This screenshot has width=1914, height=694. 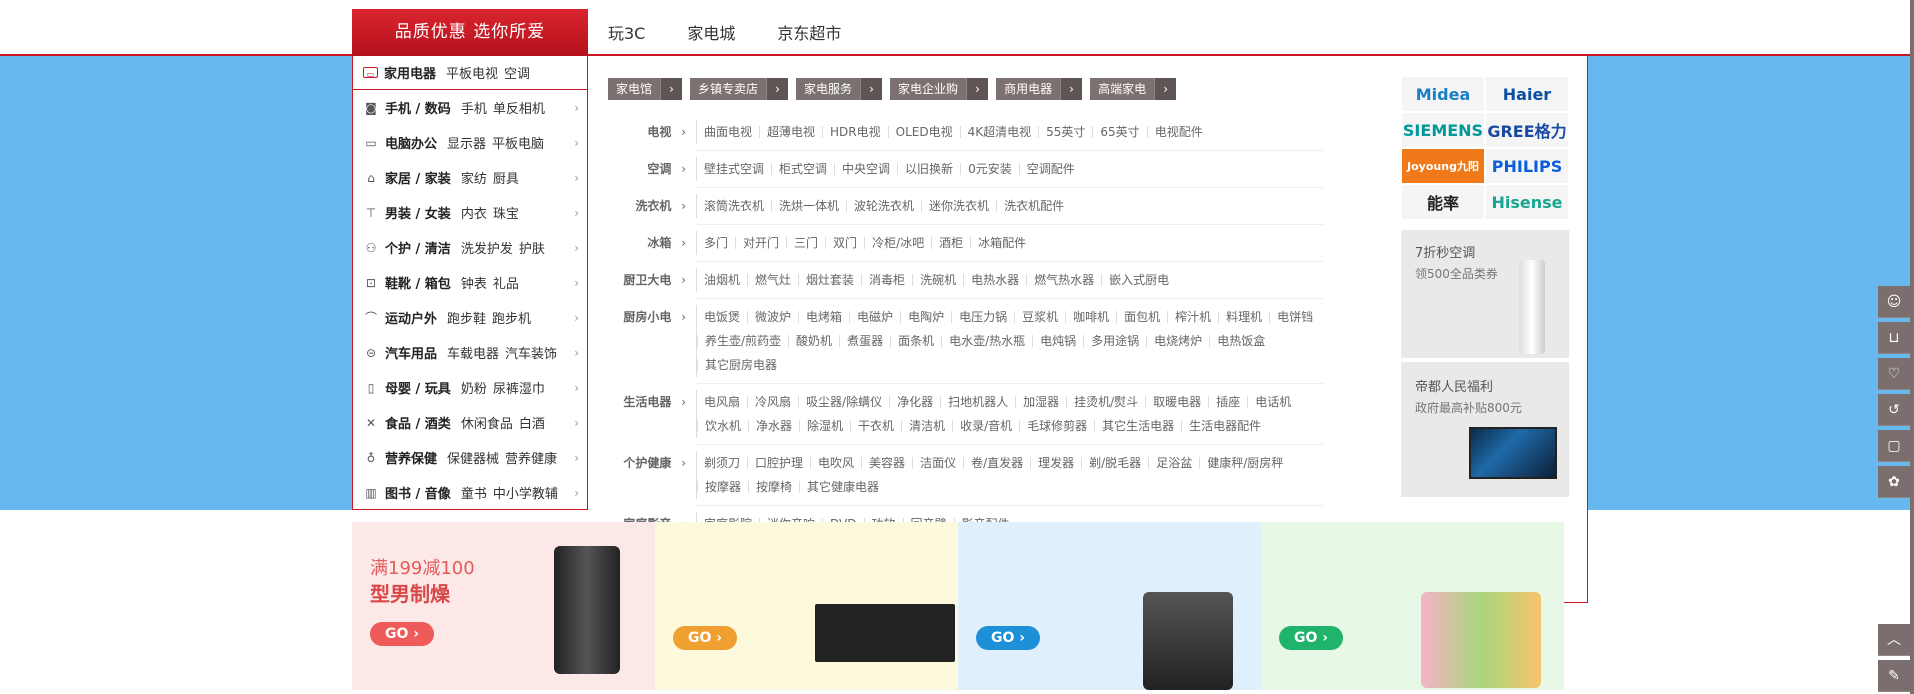 What do you see at coordinates (897, 243) in the screenshot?
I see `category-link: 冷柜/冰吧` at bounding box center [897, 243].